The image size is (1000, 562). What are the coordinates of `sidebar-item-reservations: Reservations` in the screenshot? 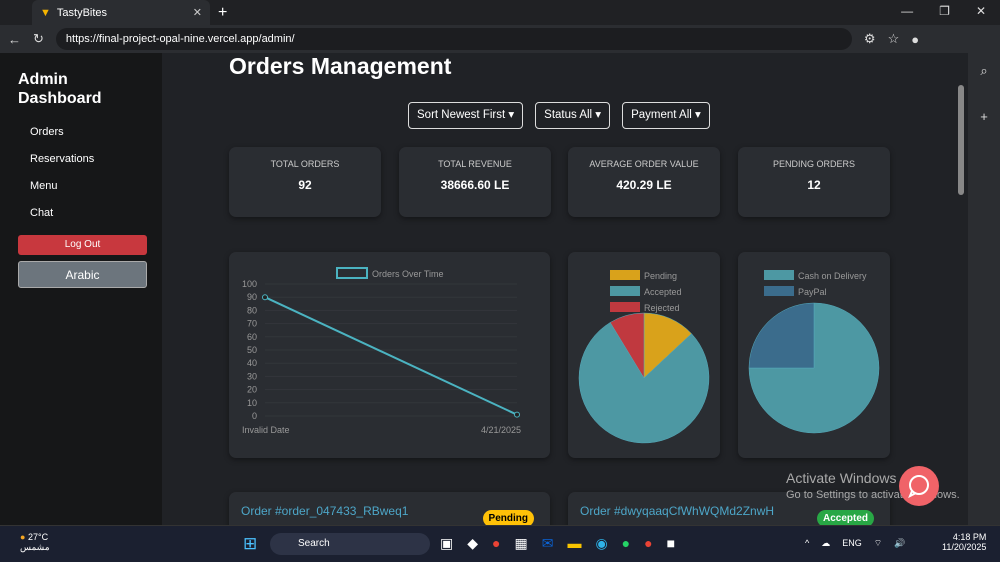 It's located at (96, 159).